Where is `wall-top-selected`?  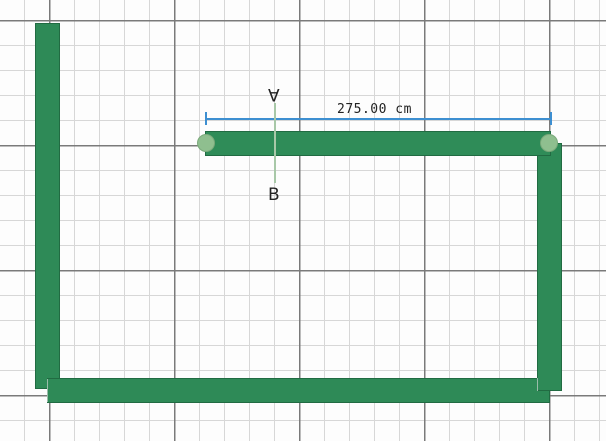 wall-top-selected is located at coordinates (378, 143).